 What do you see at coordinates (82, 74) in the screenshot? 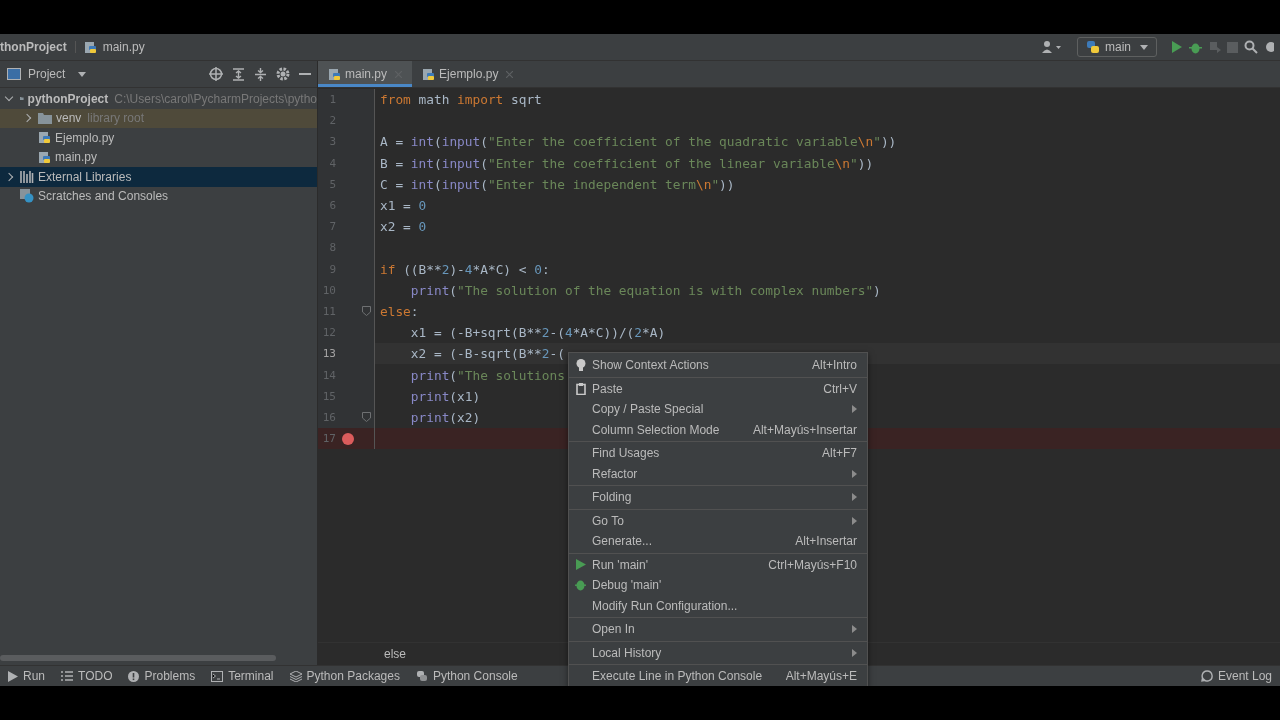
I see `dropdown-caret-icon` at bounding box center [82, 74].